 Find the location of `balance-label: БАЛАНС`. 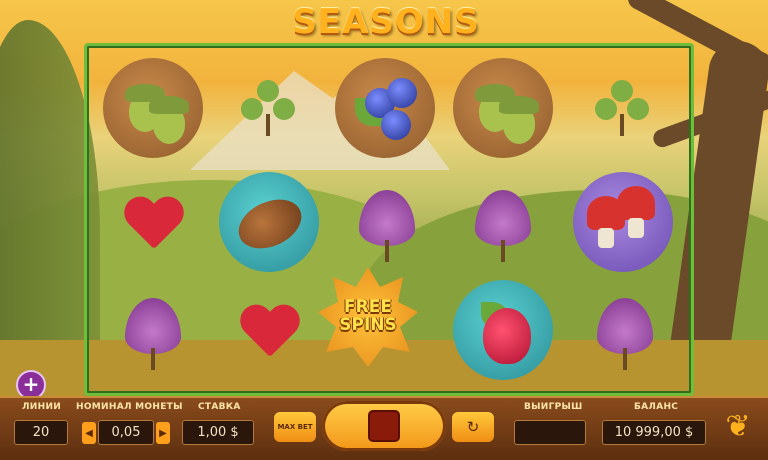

balance-label: БАЛАНС is located at coordinates (656, 407).